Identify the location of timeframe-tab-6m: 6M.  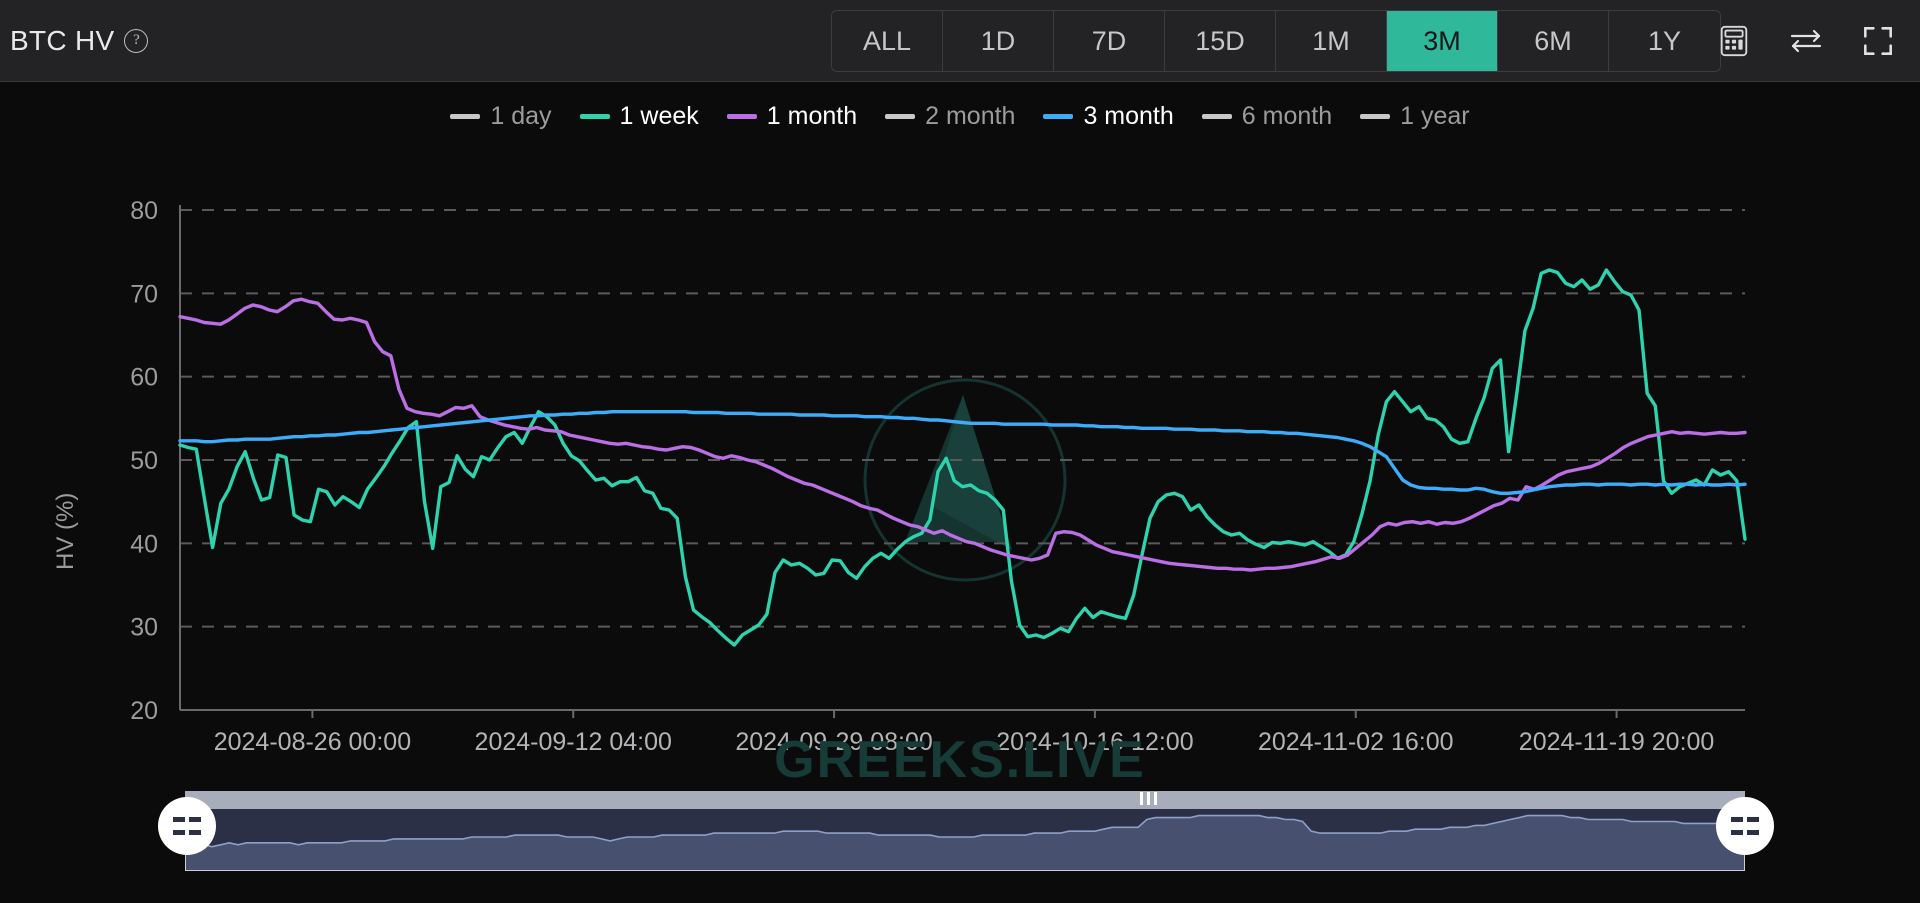
(1553, 41).